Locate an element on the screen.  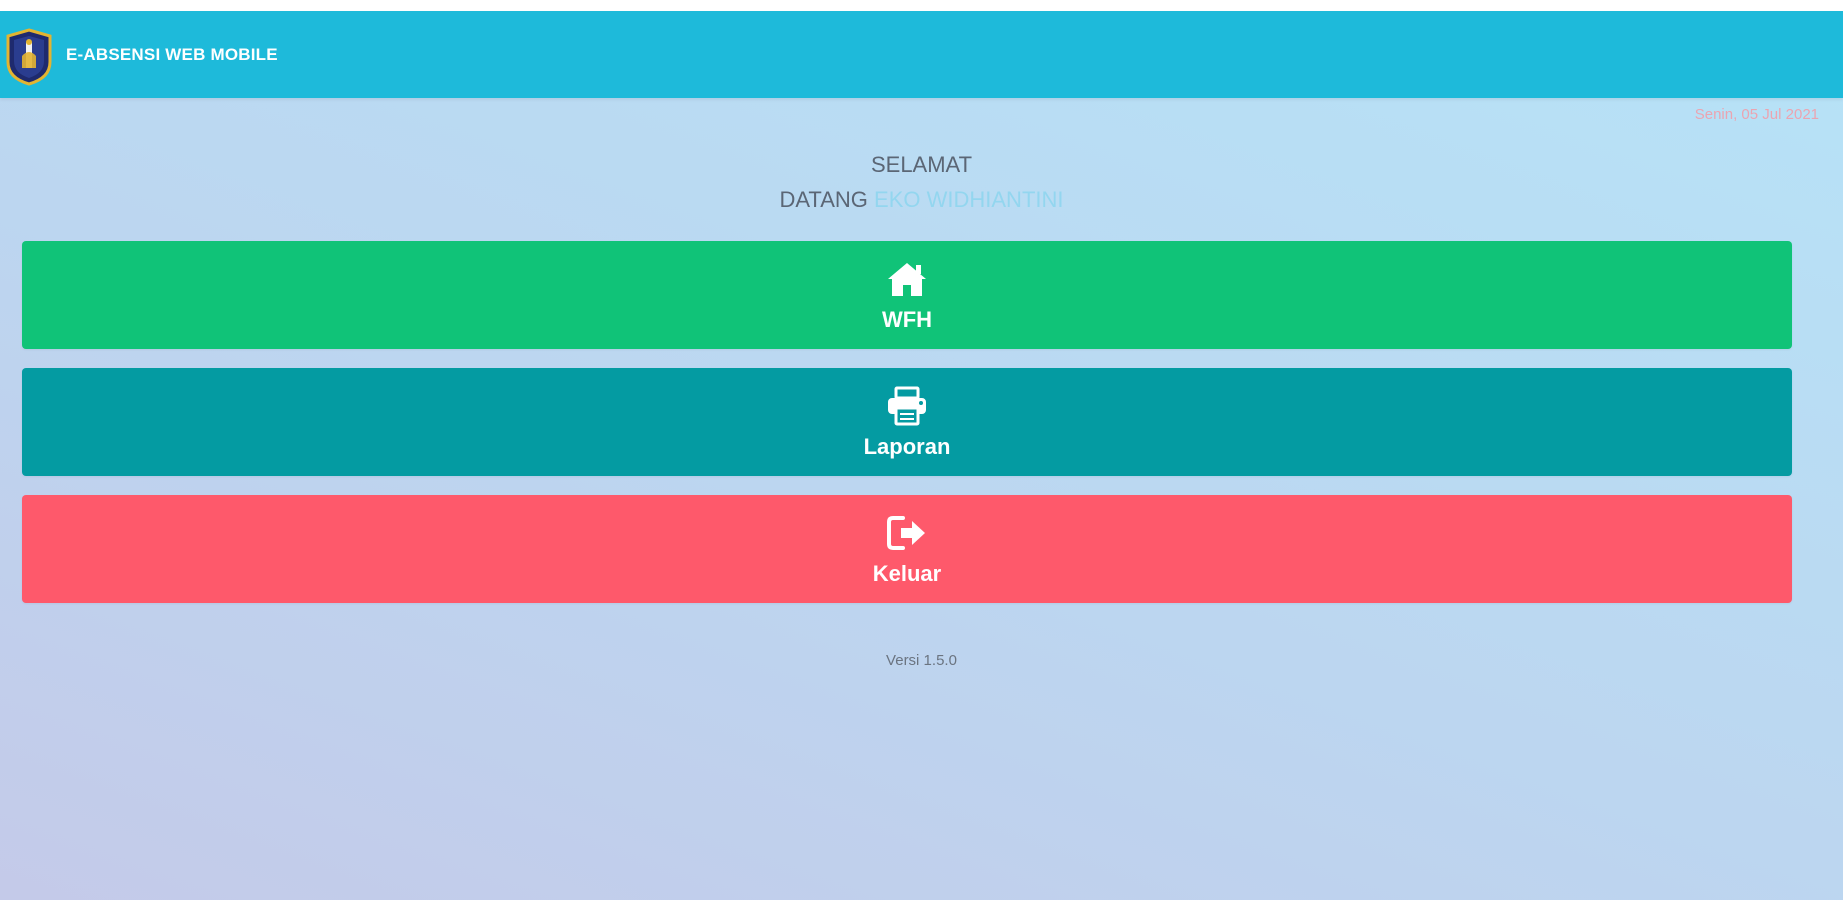
keluar-button: Keluar is located at coordinates (907, 549).